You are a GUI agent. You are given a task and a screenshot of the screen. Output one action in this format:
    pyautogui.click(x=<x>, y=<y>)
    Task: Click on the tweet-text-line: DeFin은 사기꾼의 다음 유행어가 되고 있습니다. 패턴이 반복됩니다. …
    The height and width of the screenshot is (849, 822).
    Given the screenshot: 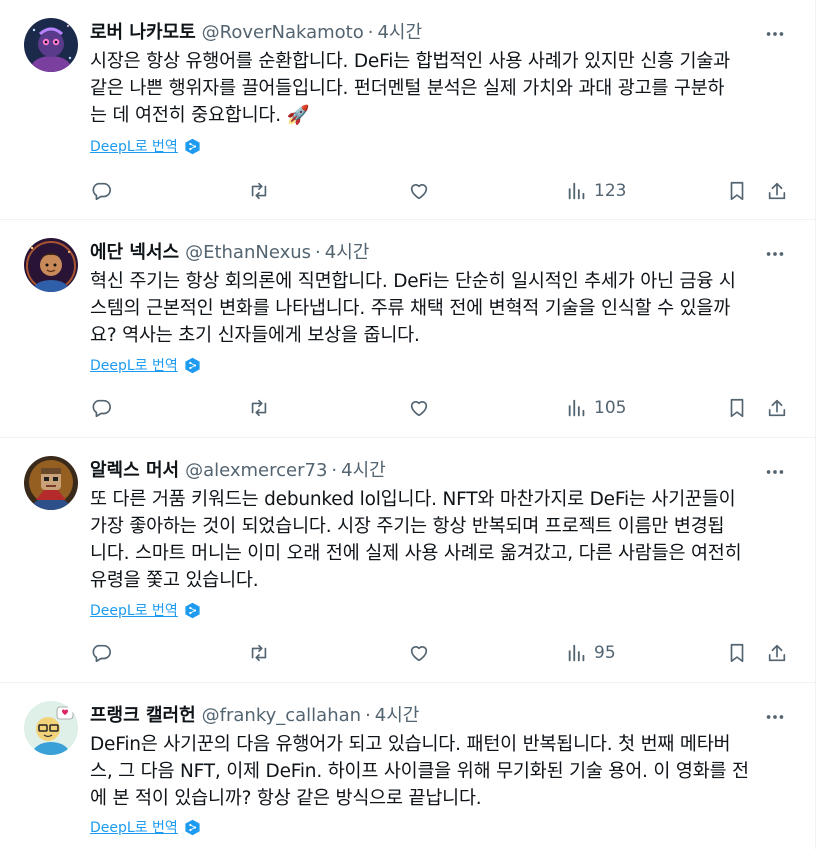 What is the action you would take?
    pyautogui.click(x=410, y=744)
    